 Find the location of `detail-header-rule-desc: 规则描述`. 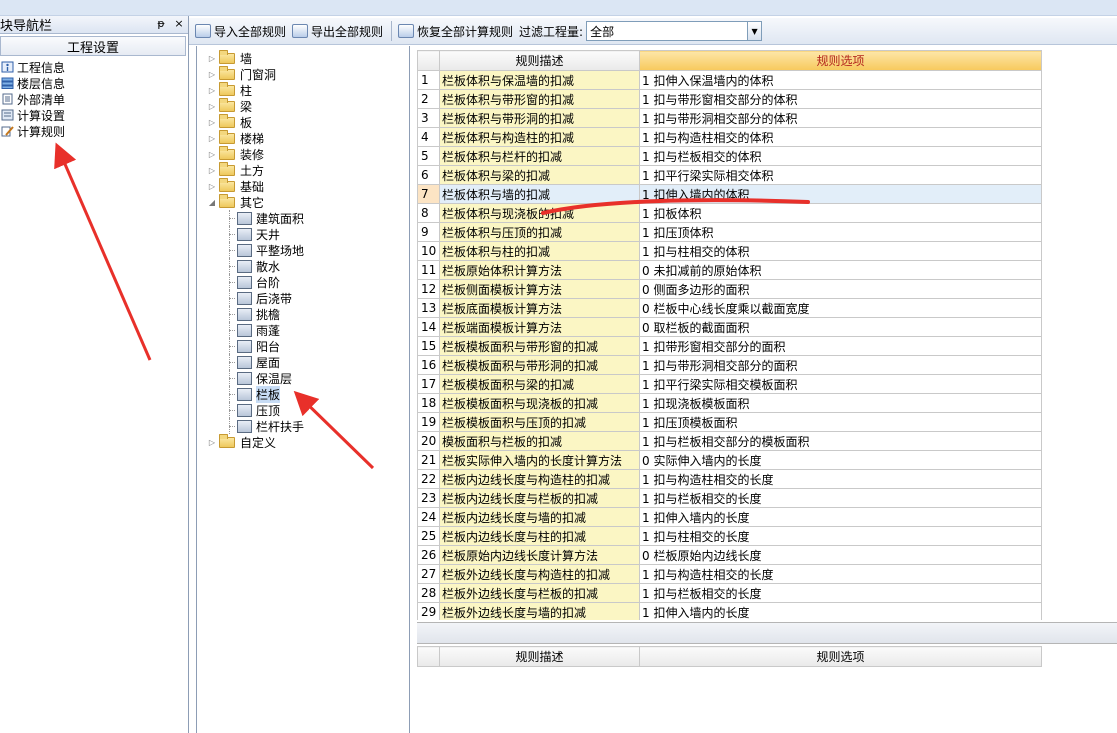

detail-header-rule-desc: 规则描述 is located at coordinates (539, 656).